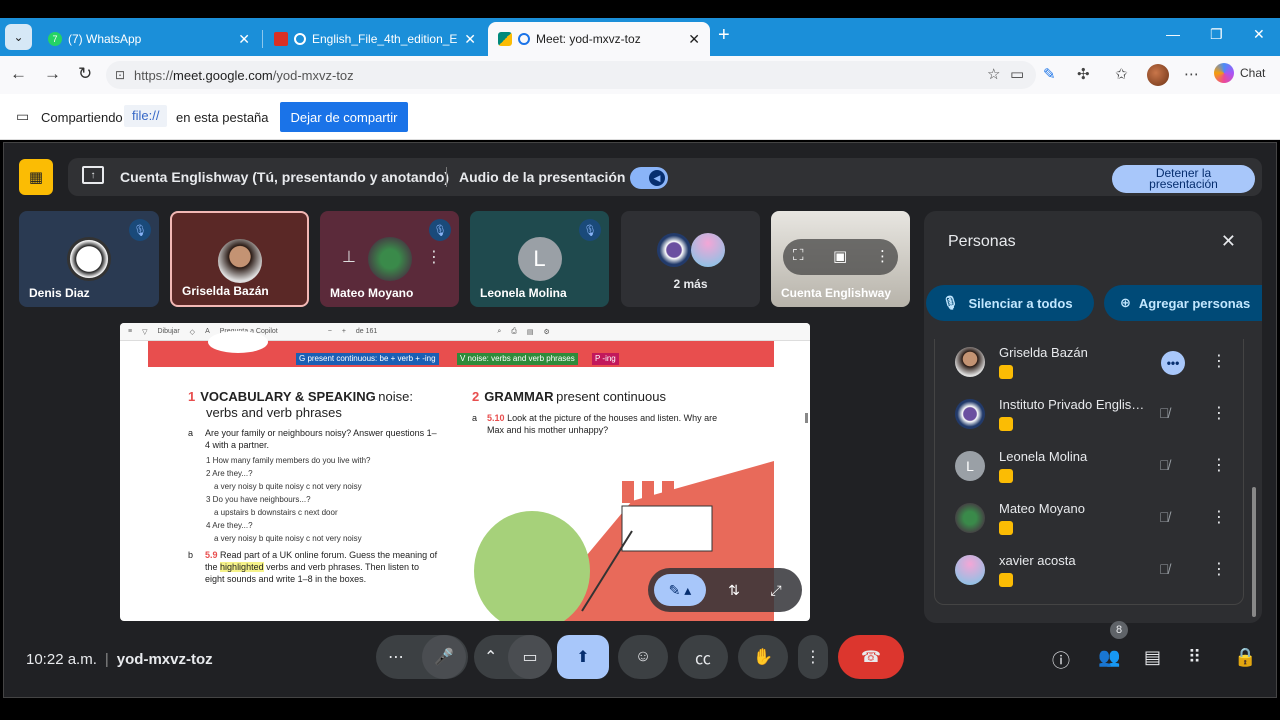  What do you see at coordinates (970, 570) in the screenshot?
I see `avatar` at bounding box center [970, 570].